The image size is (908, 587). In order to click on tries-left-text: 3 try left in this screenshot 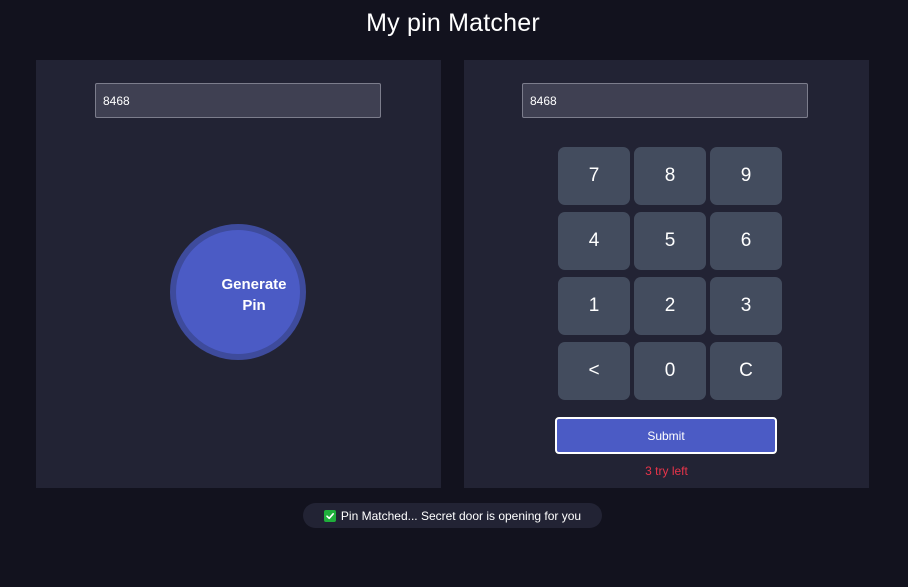, I will do `click(666, 471)`.